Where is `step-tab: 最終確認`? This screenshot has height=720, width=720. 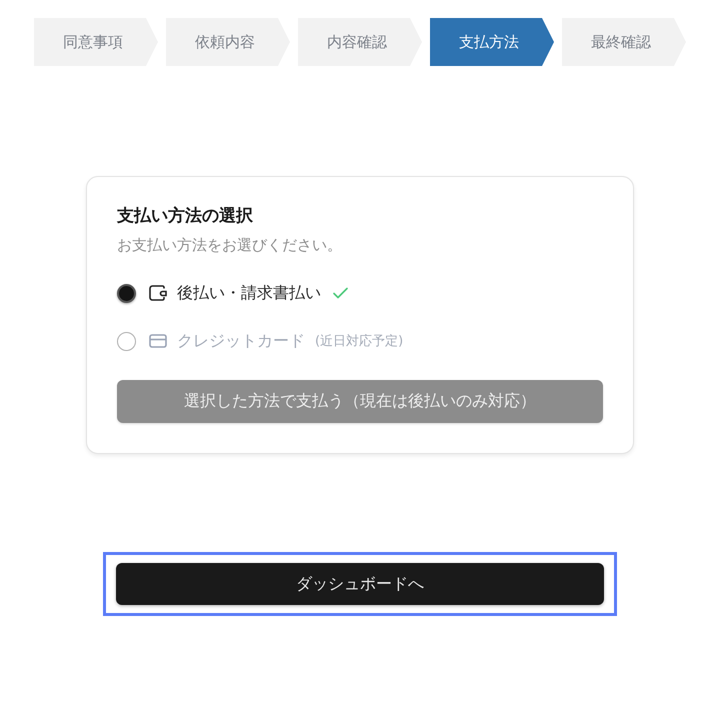 step-tab: 最終確認 is located at coordinates (624, 42).